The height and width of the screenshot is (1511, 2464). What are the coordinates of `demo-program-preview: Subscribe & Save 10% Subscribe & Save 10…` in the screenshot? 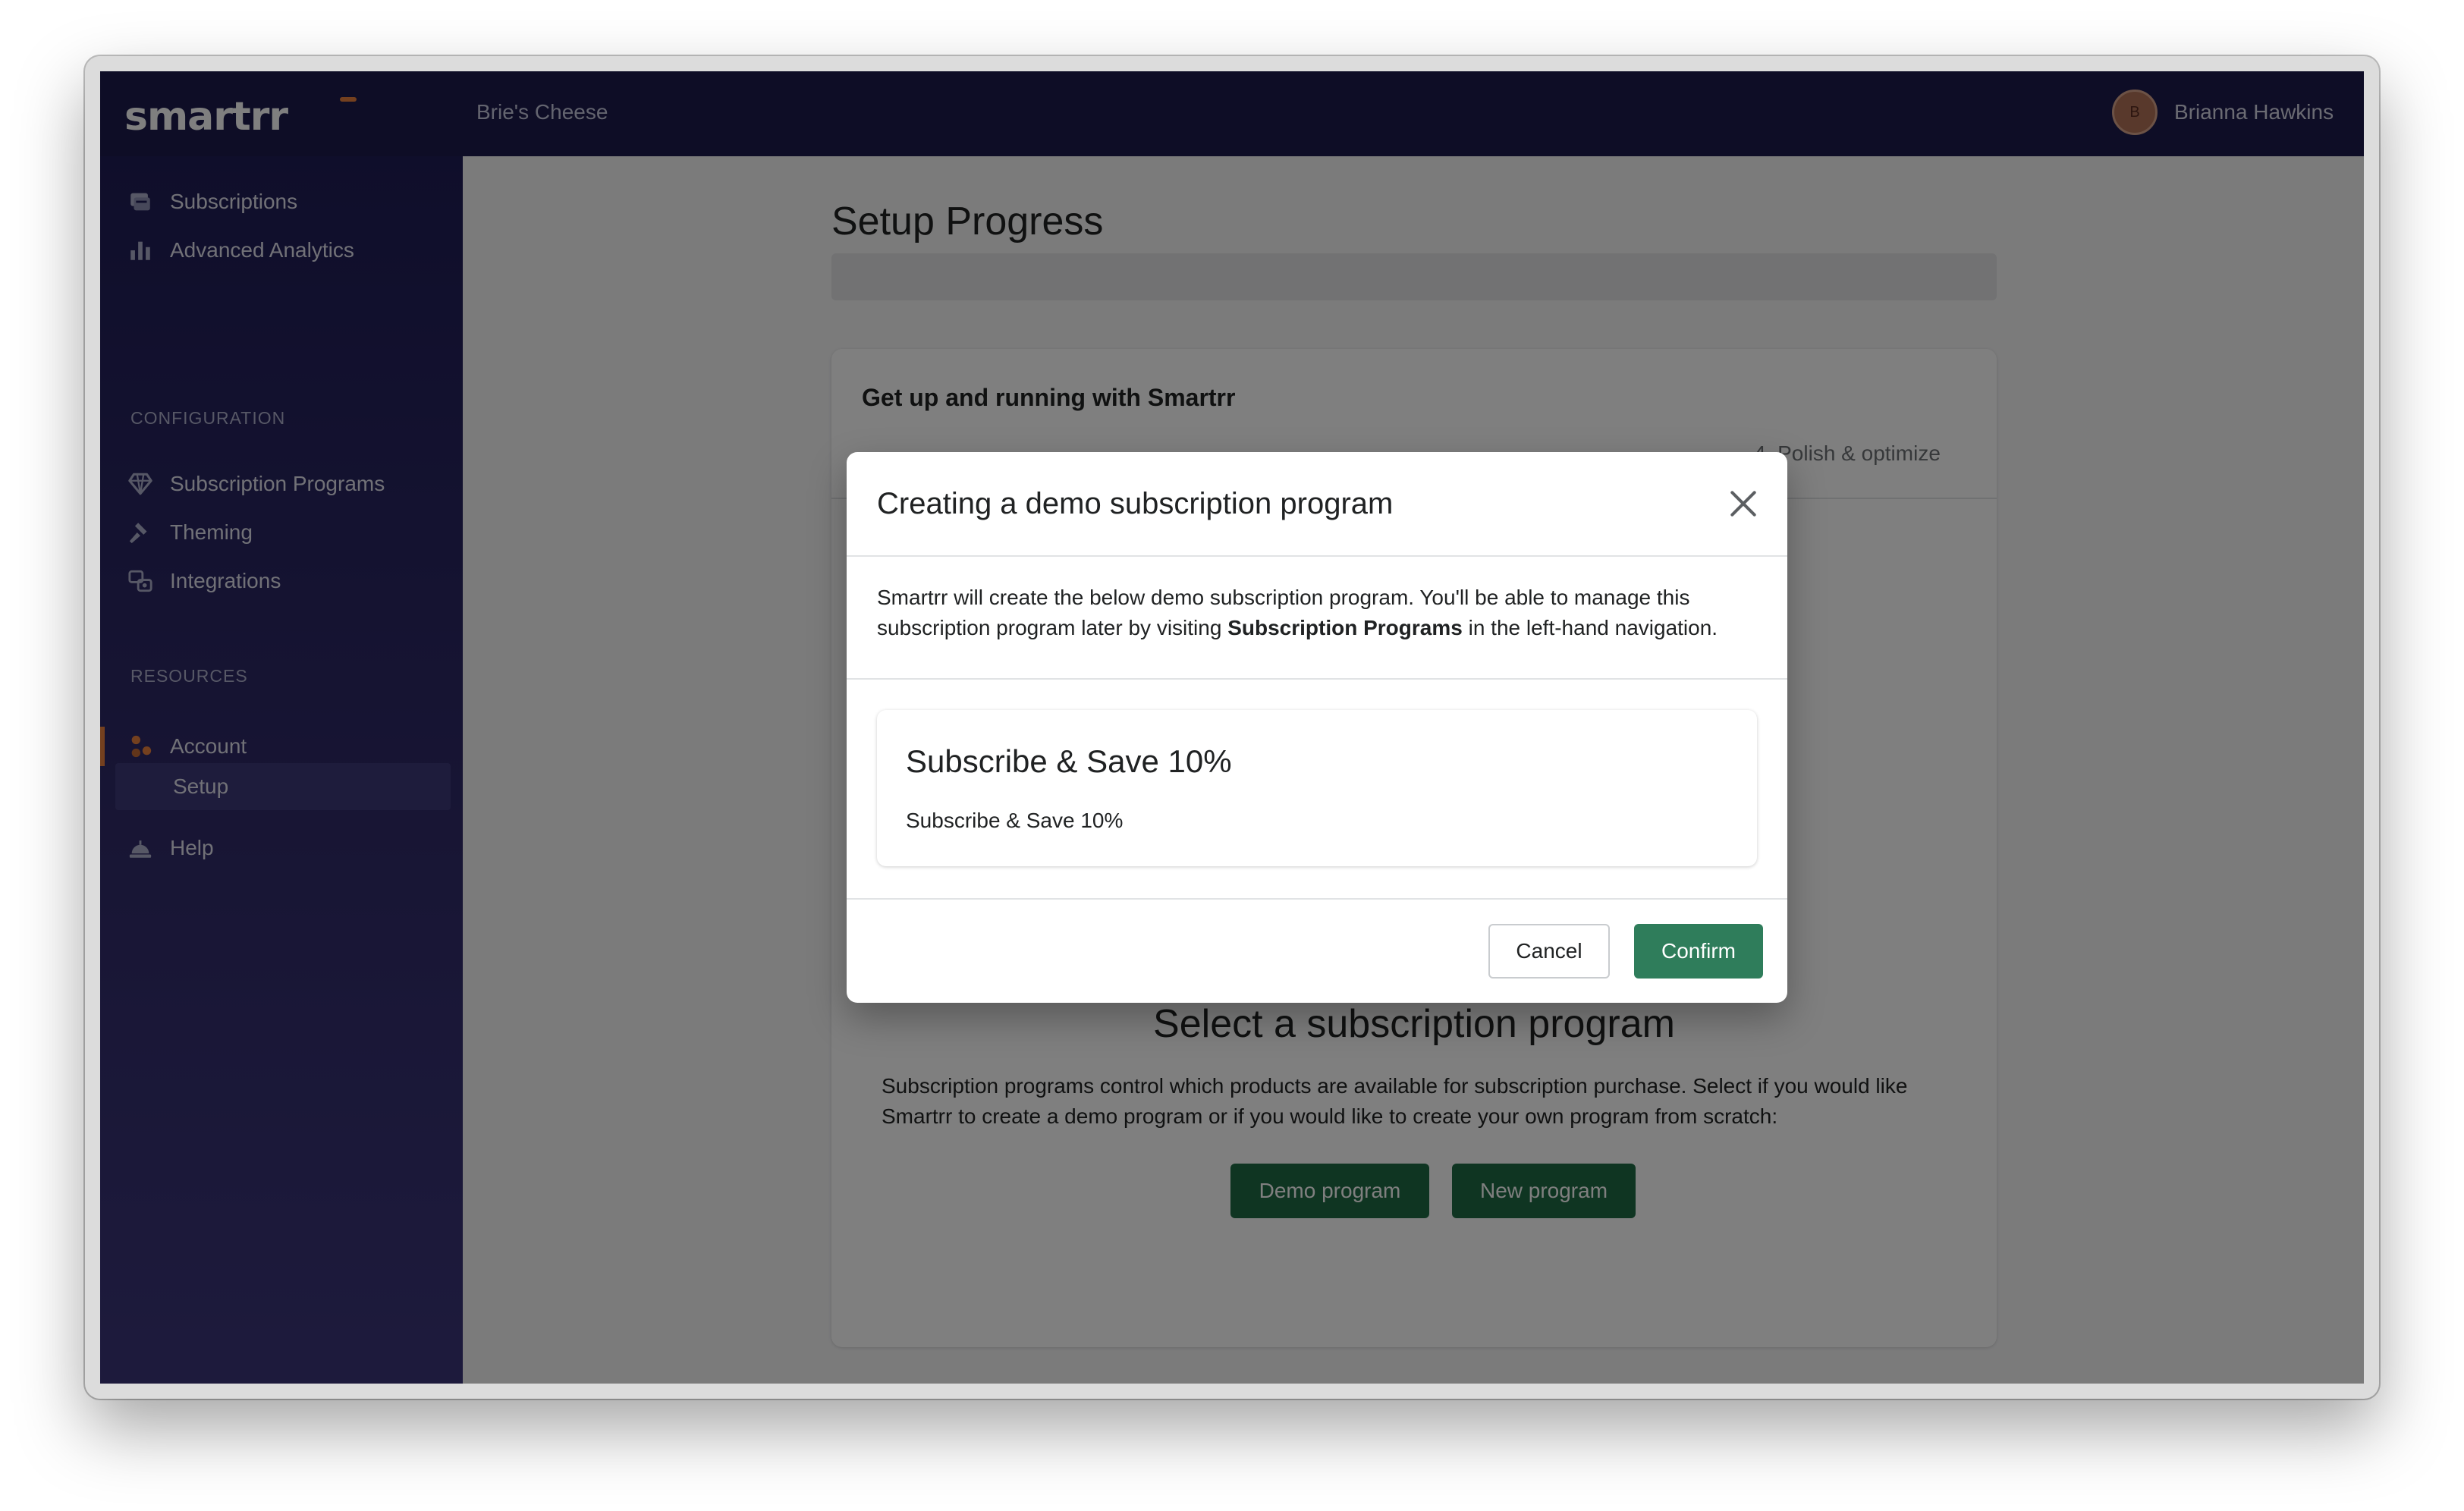 It's located at (1317, 788).